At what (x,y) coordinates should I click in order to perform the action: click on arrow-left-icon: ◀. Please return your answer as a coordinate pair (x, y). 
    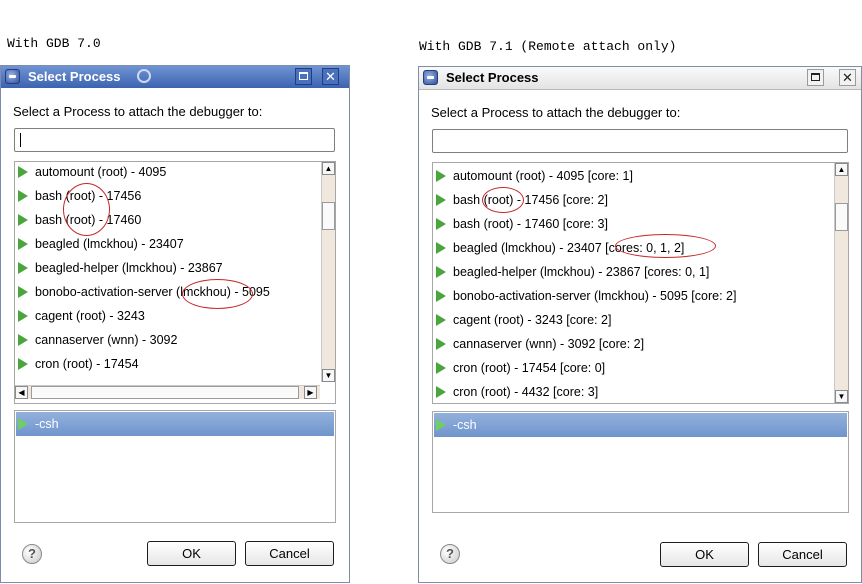
    Looking at the image, I should click on (21, 392).